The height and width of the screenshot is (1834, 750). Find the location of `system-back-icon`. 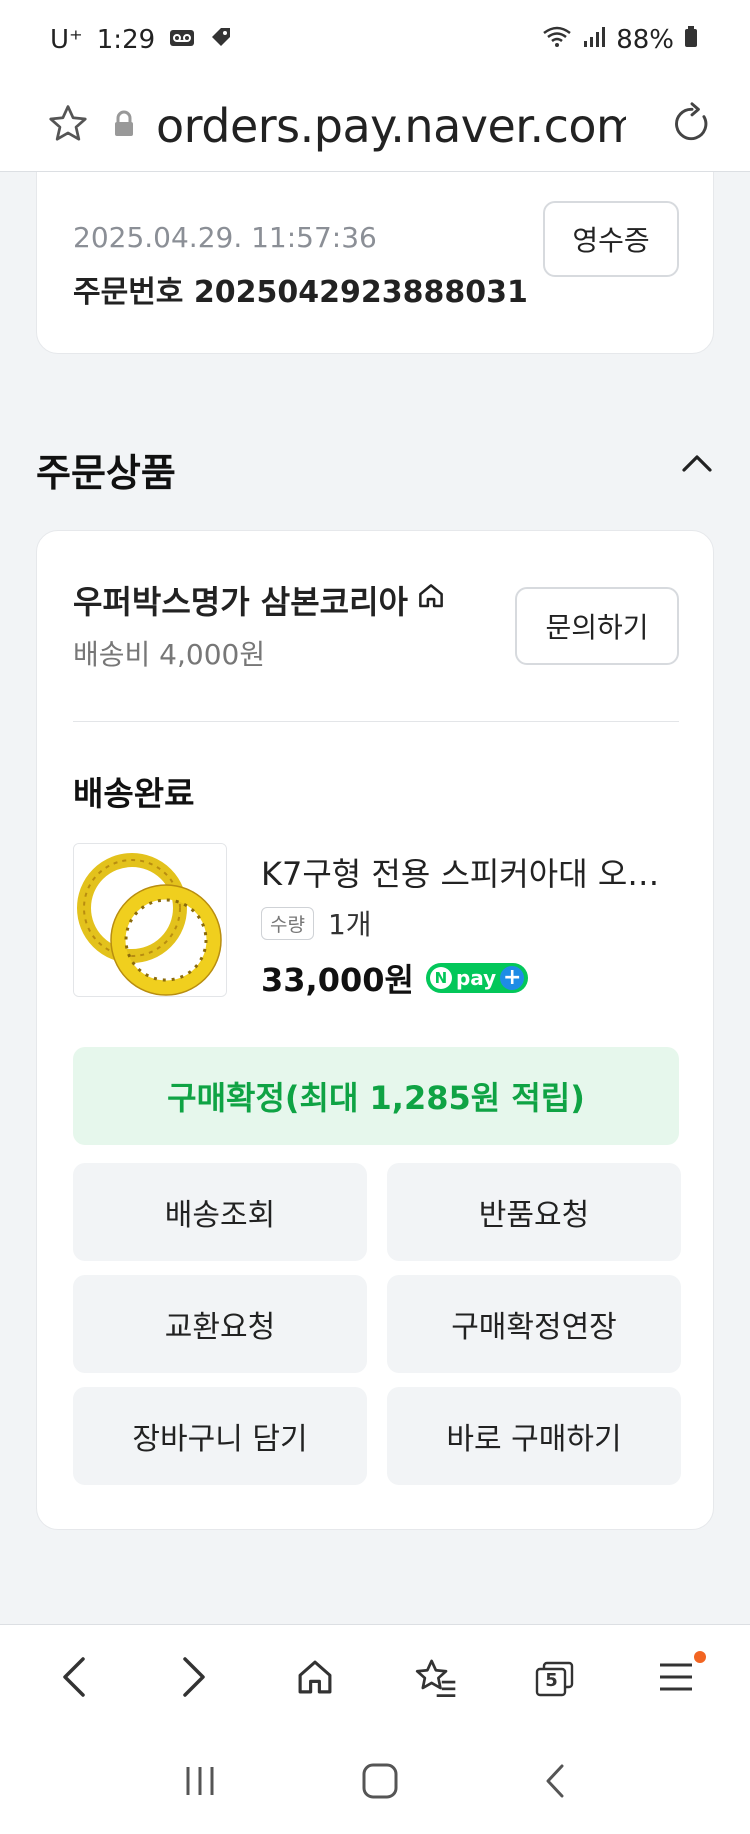

system-back-icon is located at coordinates (555, 1783).